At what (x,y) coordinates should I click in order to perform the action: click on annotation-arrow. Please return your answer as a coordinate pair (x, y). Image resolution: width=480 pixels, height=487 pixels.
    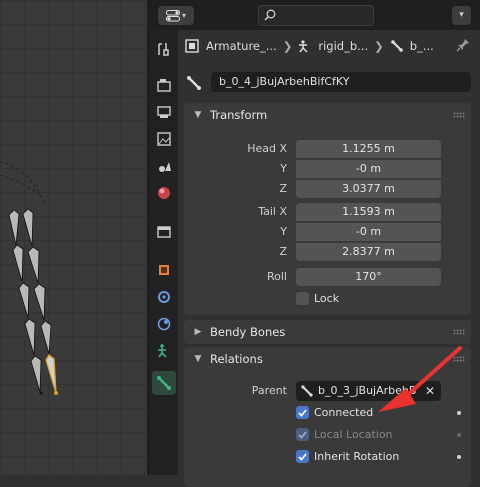
    Looking at the image, I should click on (420, 379).